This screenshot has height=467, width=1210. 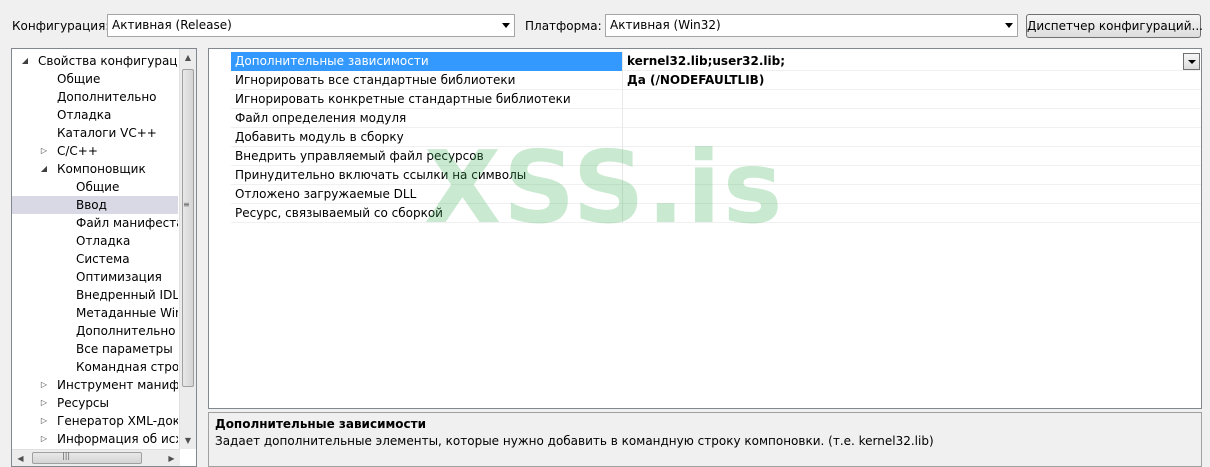 I want to click on scroll-up-icon: ▲, so click(x=188, y=57).